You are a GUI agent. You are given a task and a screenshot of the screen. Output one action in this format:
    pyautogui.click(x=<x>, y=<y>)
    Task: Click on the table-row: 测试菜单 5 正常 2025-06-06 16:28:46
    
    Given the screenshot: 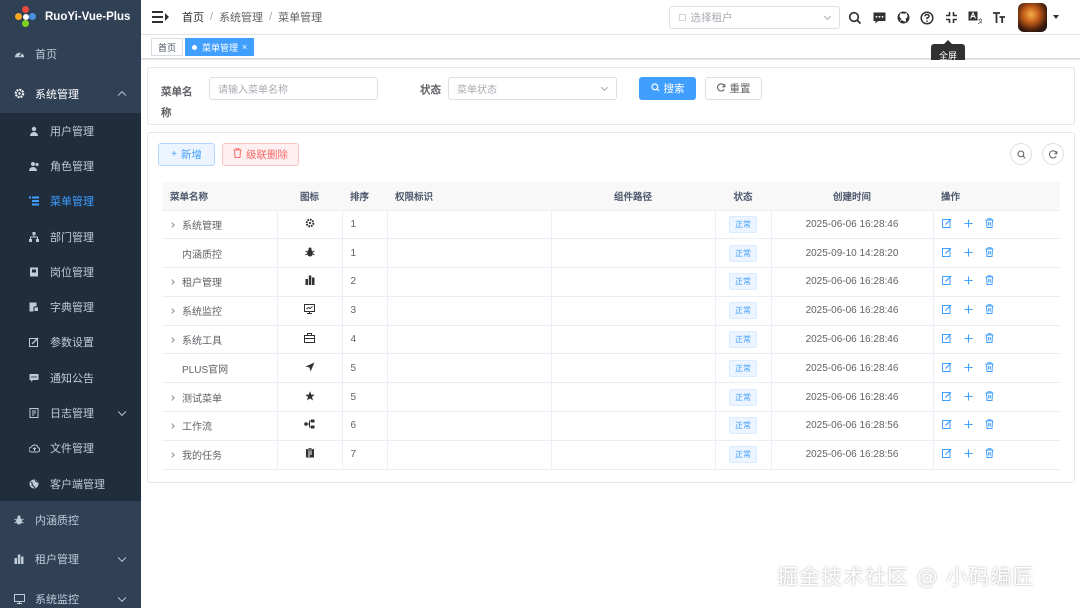 What is the action you would take?
    pyautogui.click(x=611, y=397)
    